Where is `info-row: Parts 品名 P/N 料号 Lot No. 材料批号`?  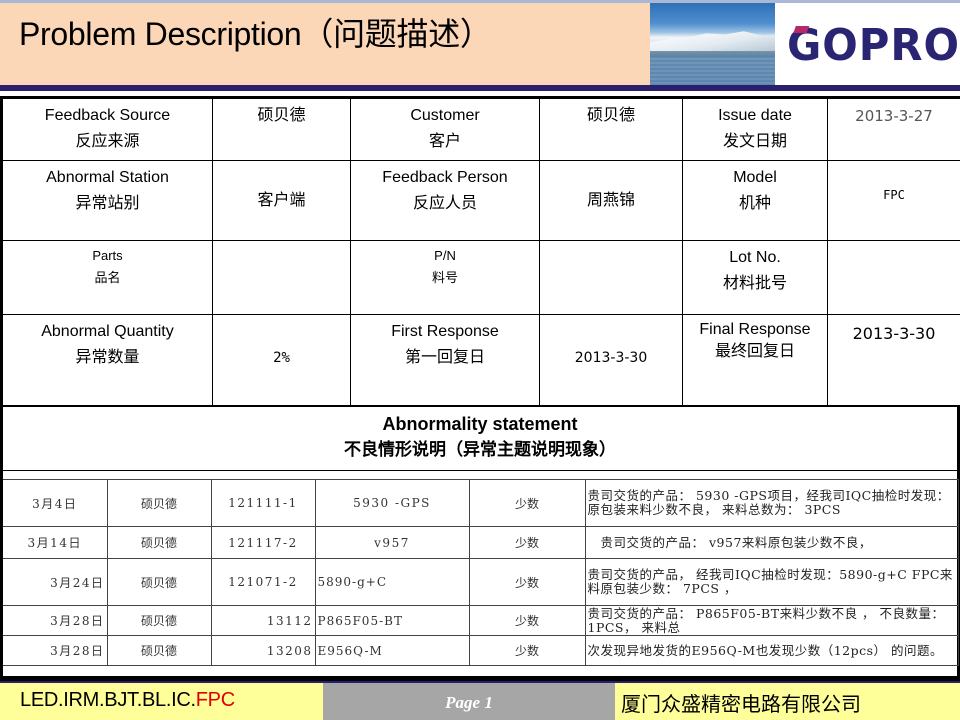
info-row: Parts 品名 P/N 料号 Lot No. 材料批号 is located at coordinates (480, 277).